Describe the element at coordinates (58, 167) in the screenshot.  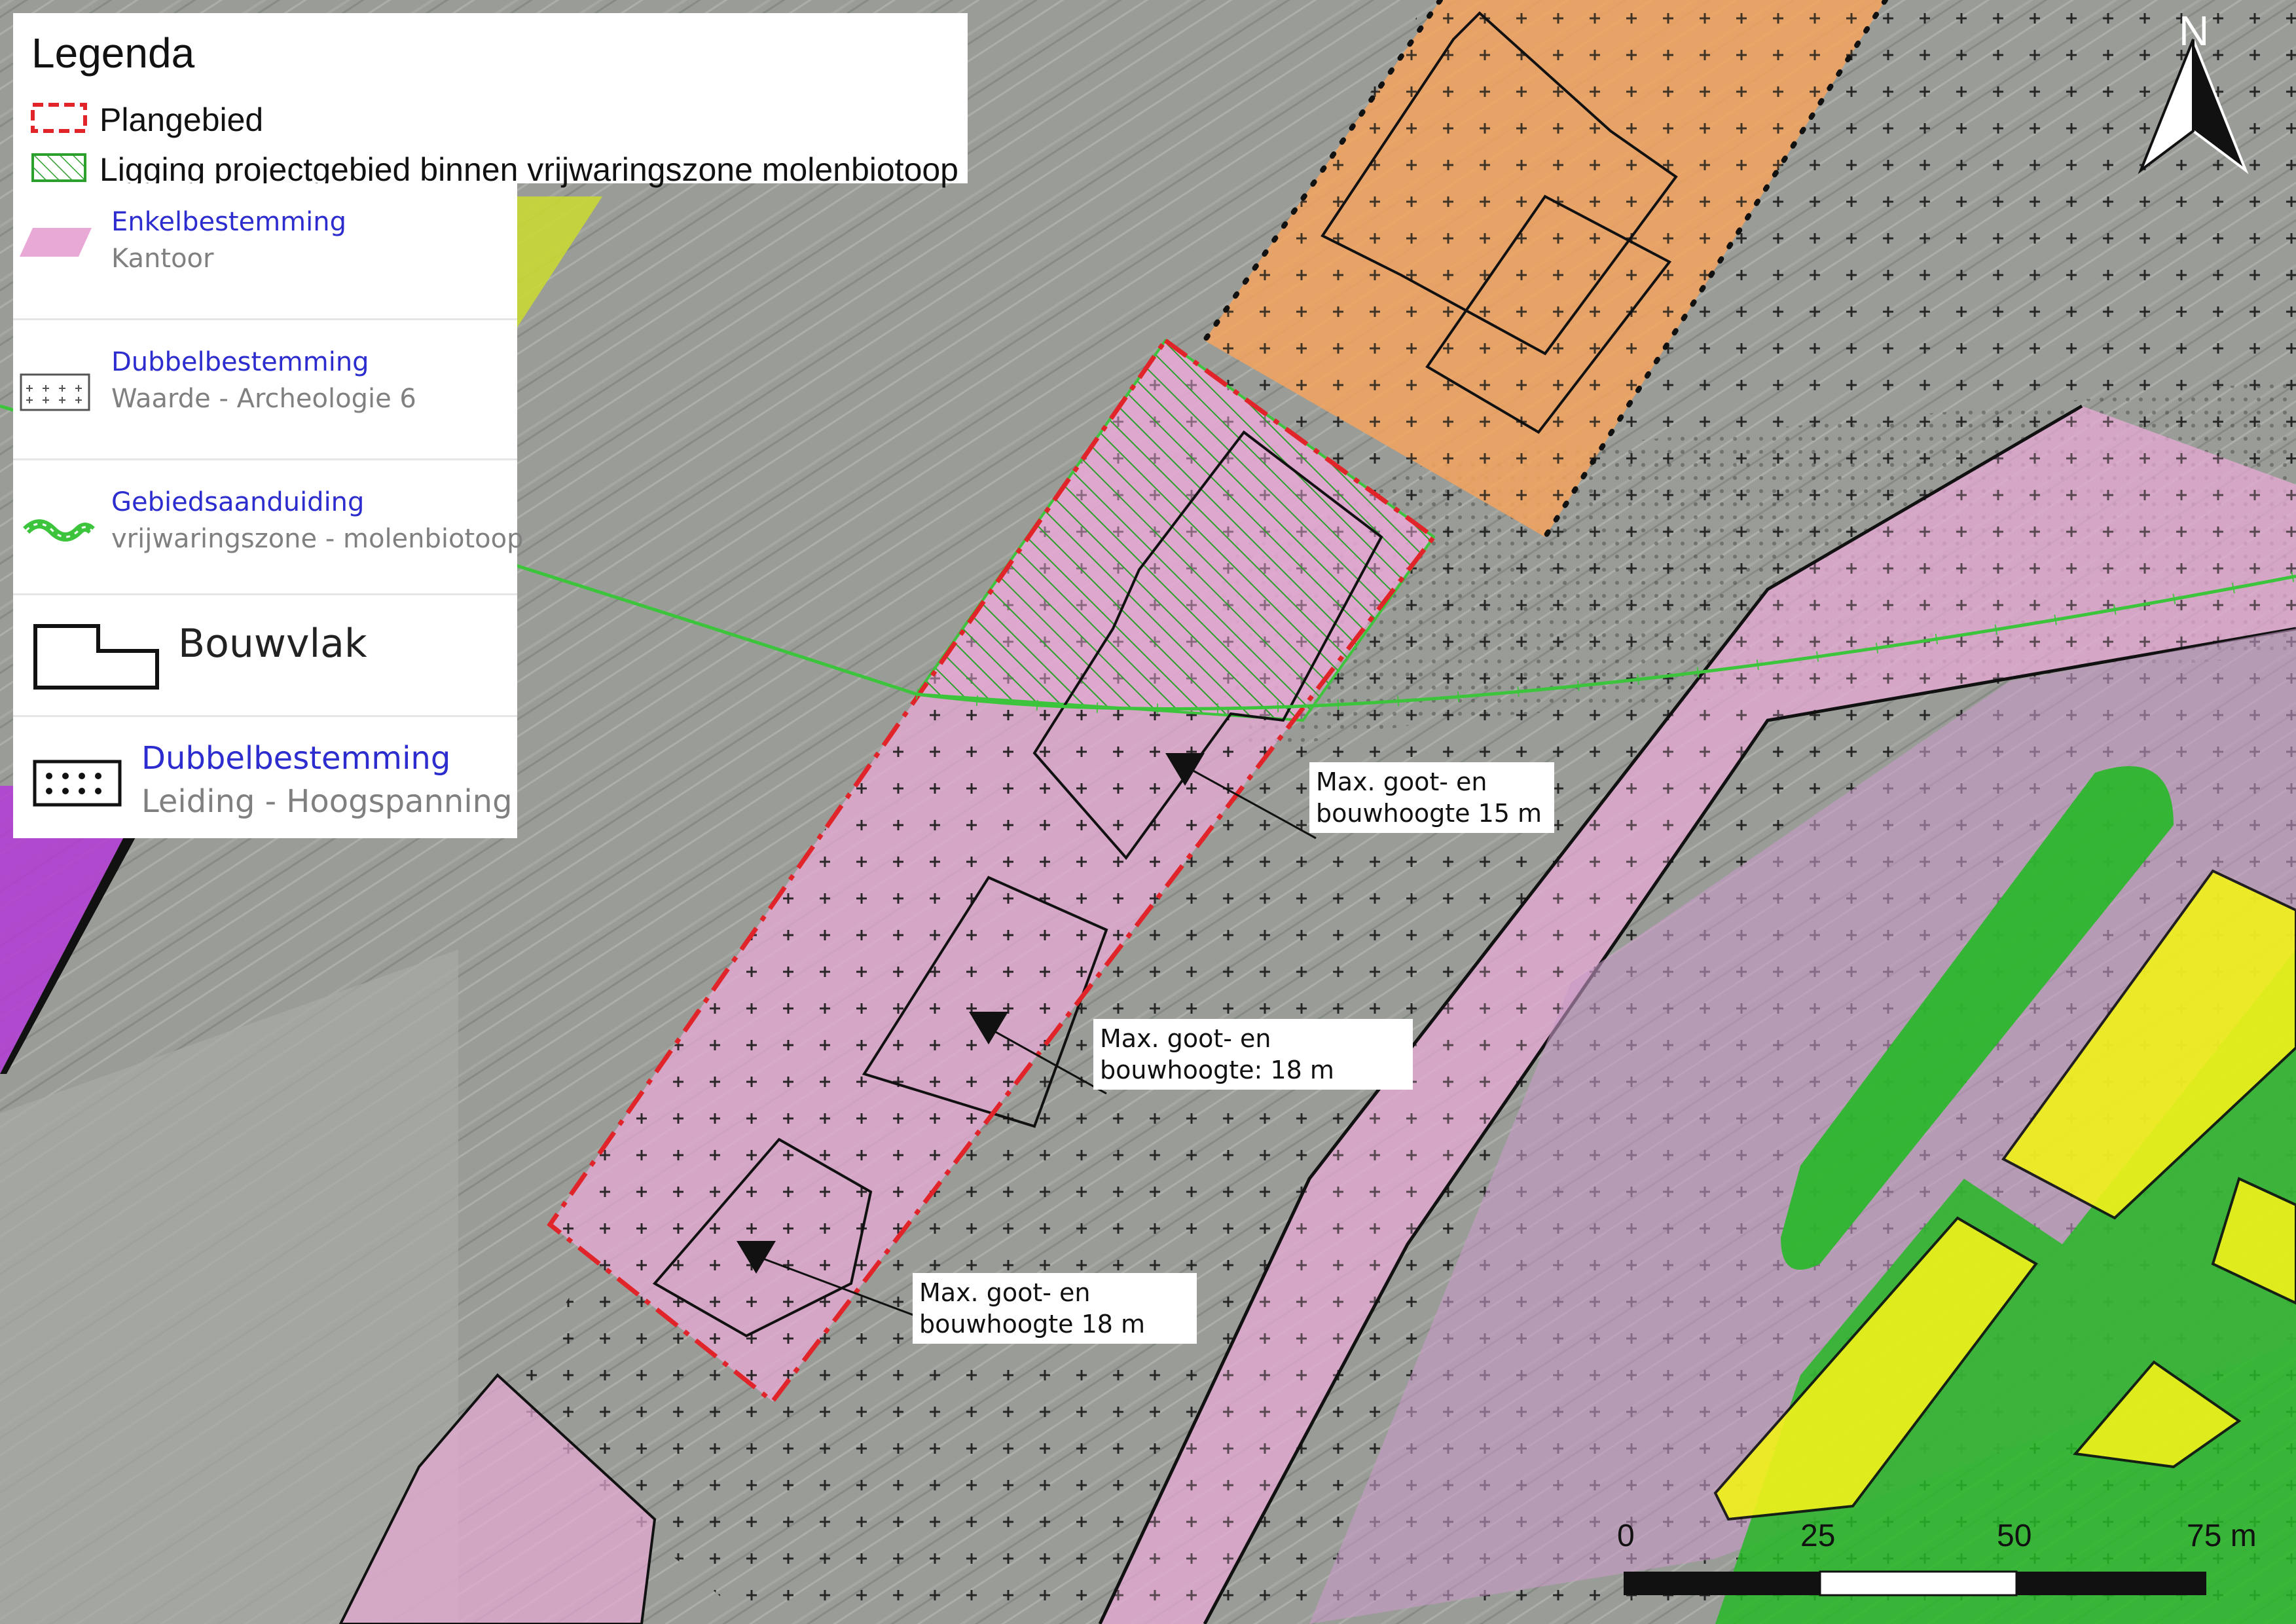
I see `ligging-swatch` at that location.